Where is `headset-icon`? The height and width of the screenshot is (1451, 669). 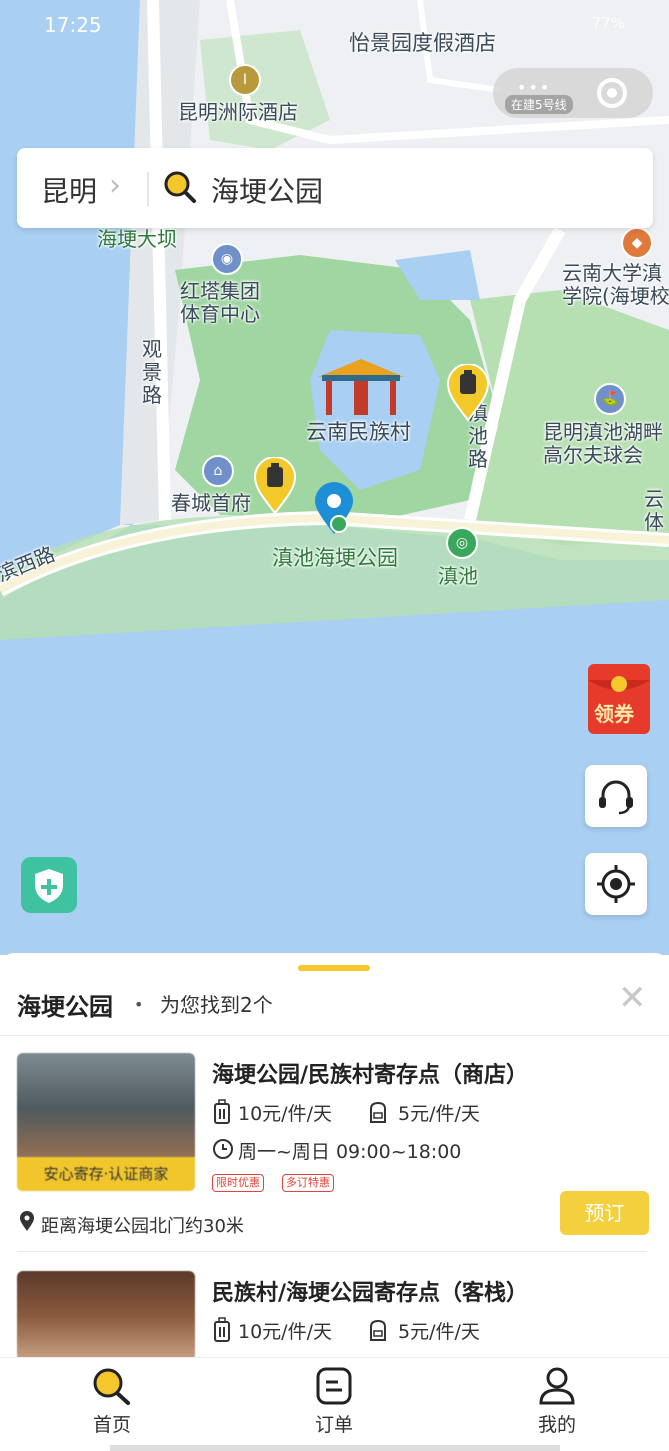 headset-icon is located at coordinates (616, 797).